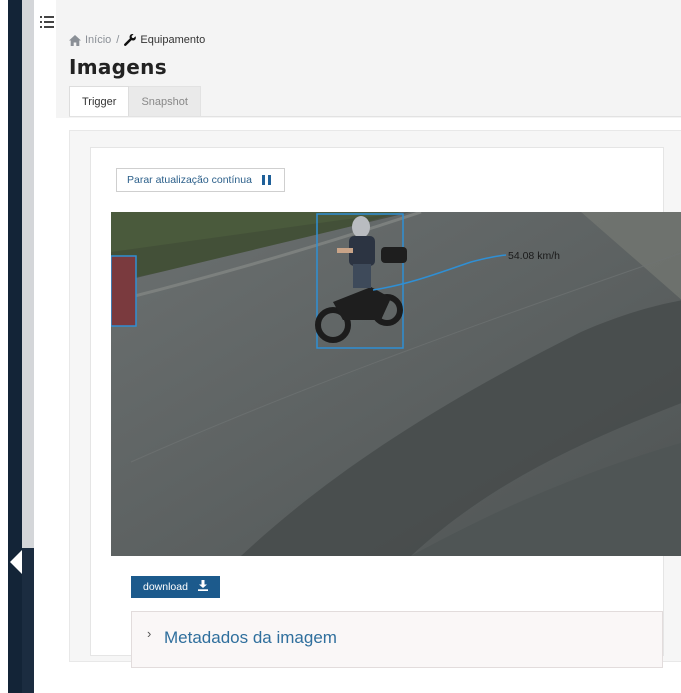  I want to click on pause-refresh-button: Parar atualização contínua, so click(200, 180).